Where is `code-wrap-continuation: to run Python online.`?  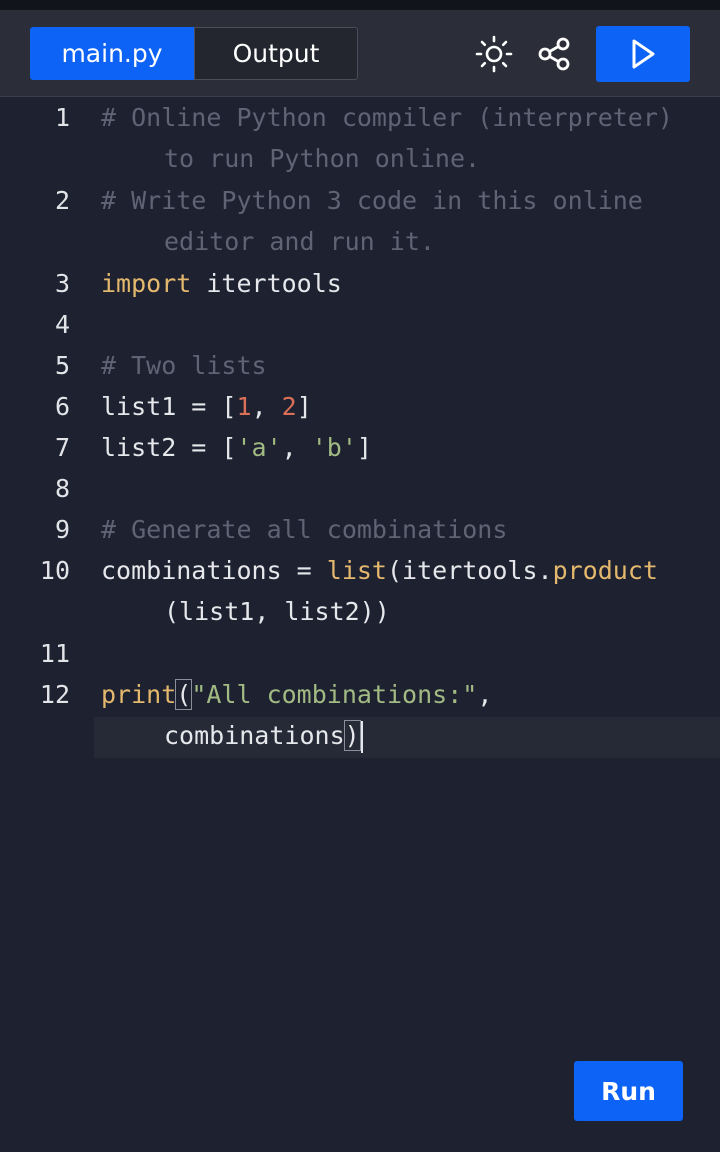
code-wrap-continuation: to run Python online. is located at coordinates (322, 158).